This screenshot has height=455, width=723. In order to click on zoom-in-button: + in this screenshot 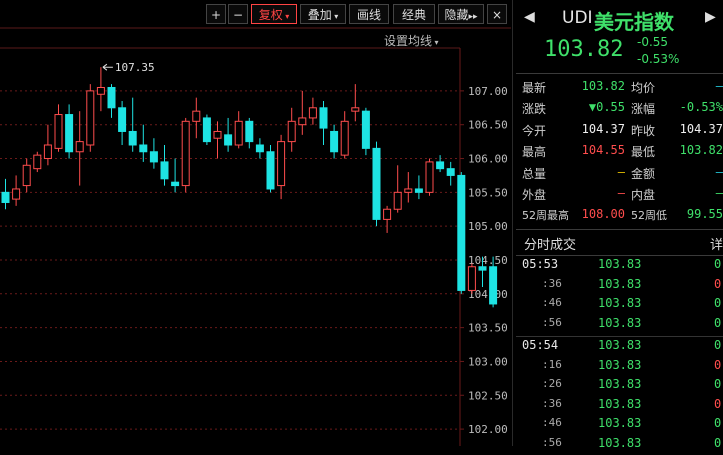, I will do `click(216, 14)`.